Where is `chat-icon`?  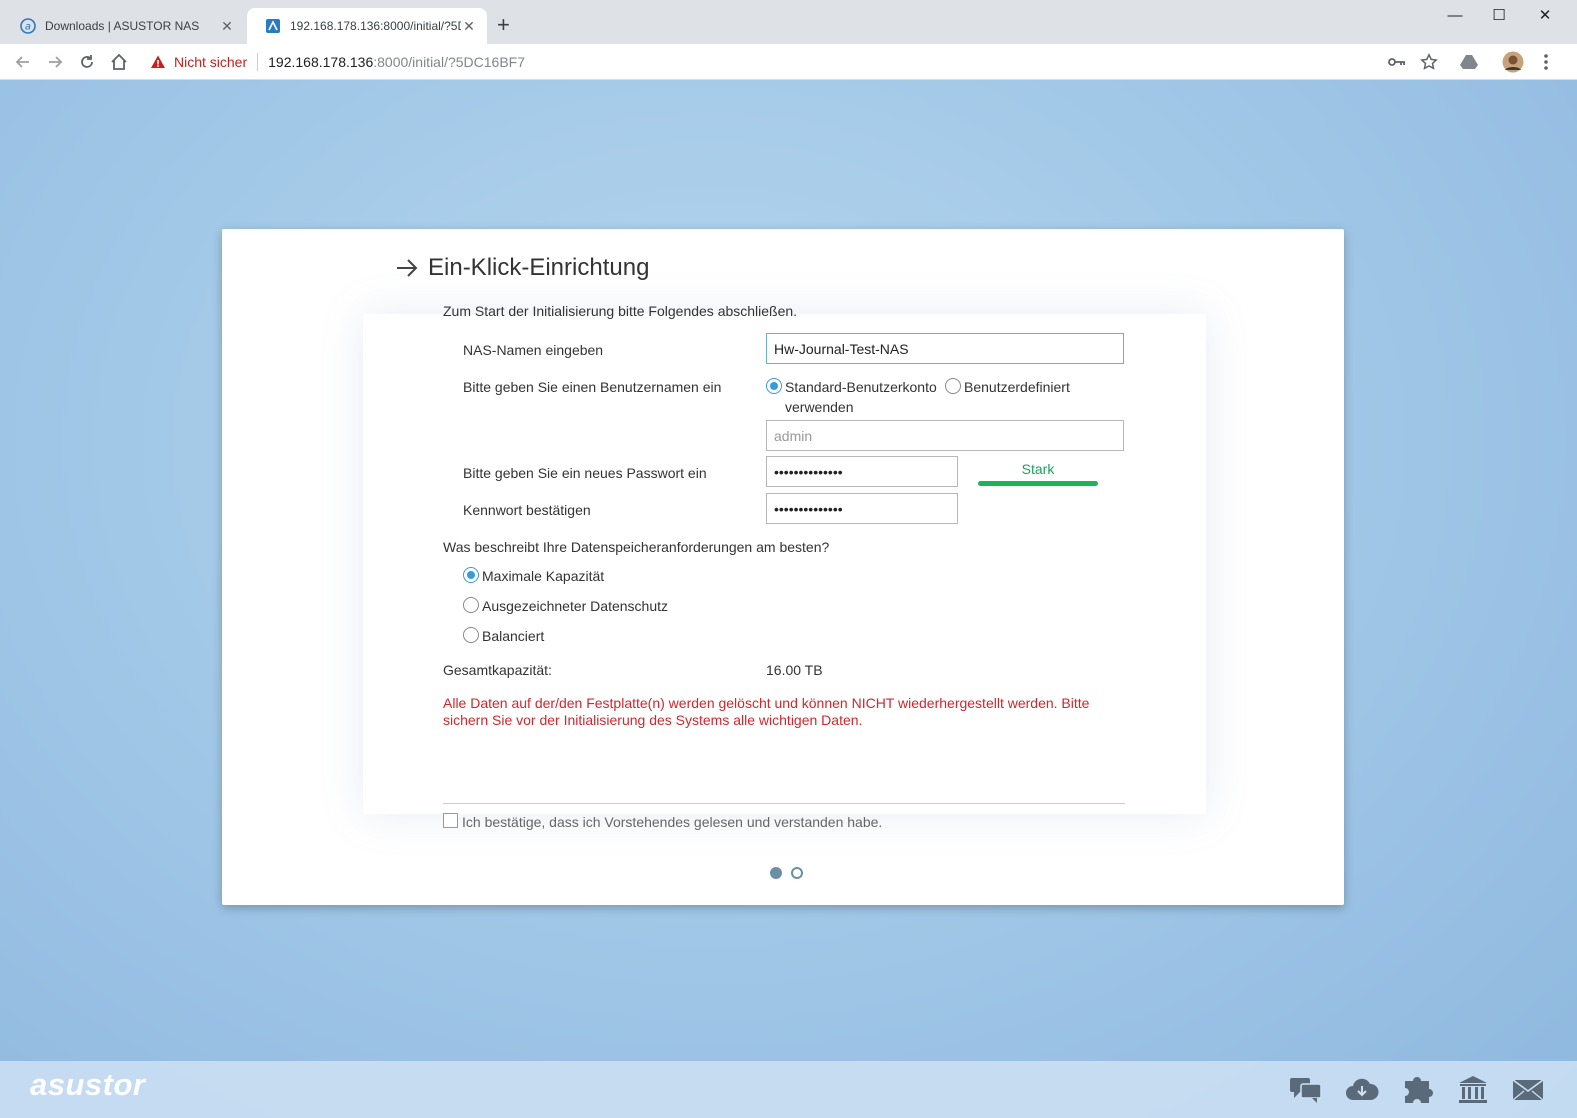 chat-icon is located at coordinates (1306, 1090).